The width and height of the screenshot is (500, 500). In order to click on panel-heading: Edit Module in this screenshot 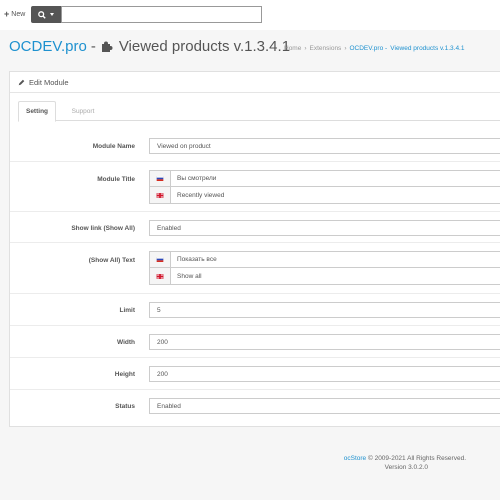, I will do `click(255, 82)`.